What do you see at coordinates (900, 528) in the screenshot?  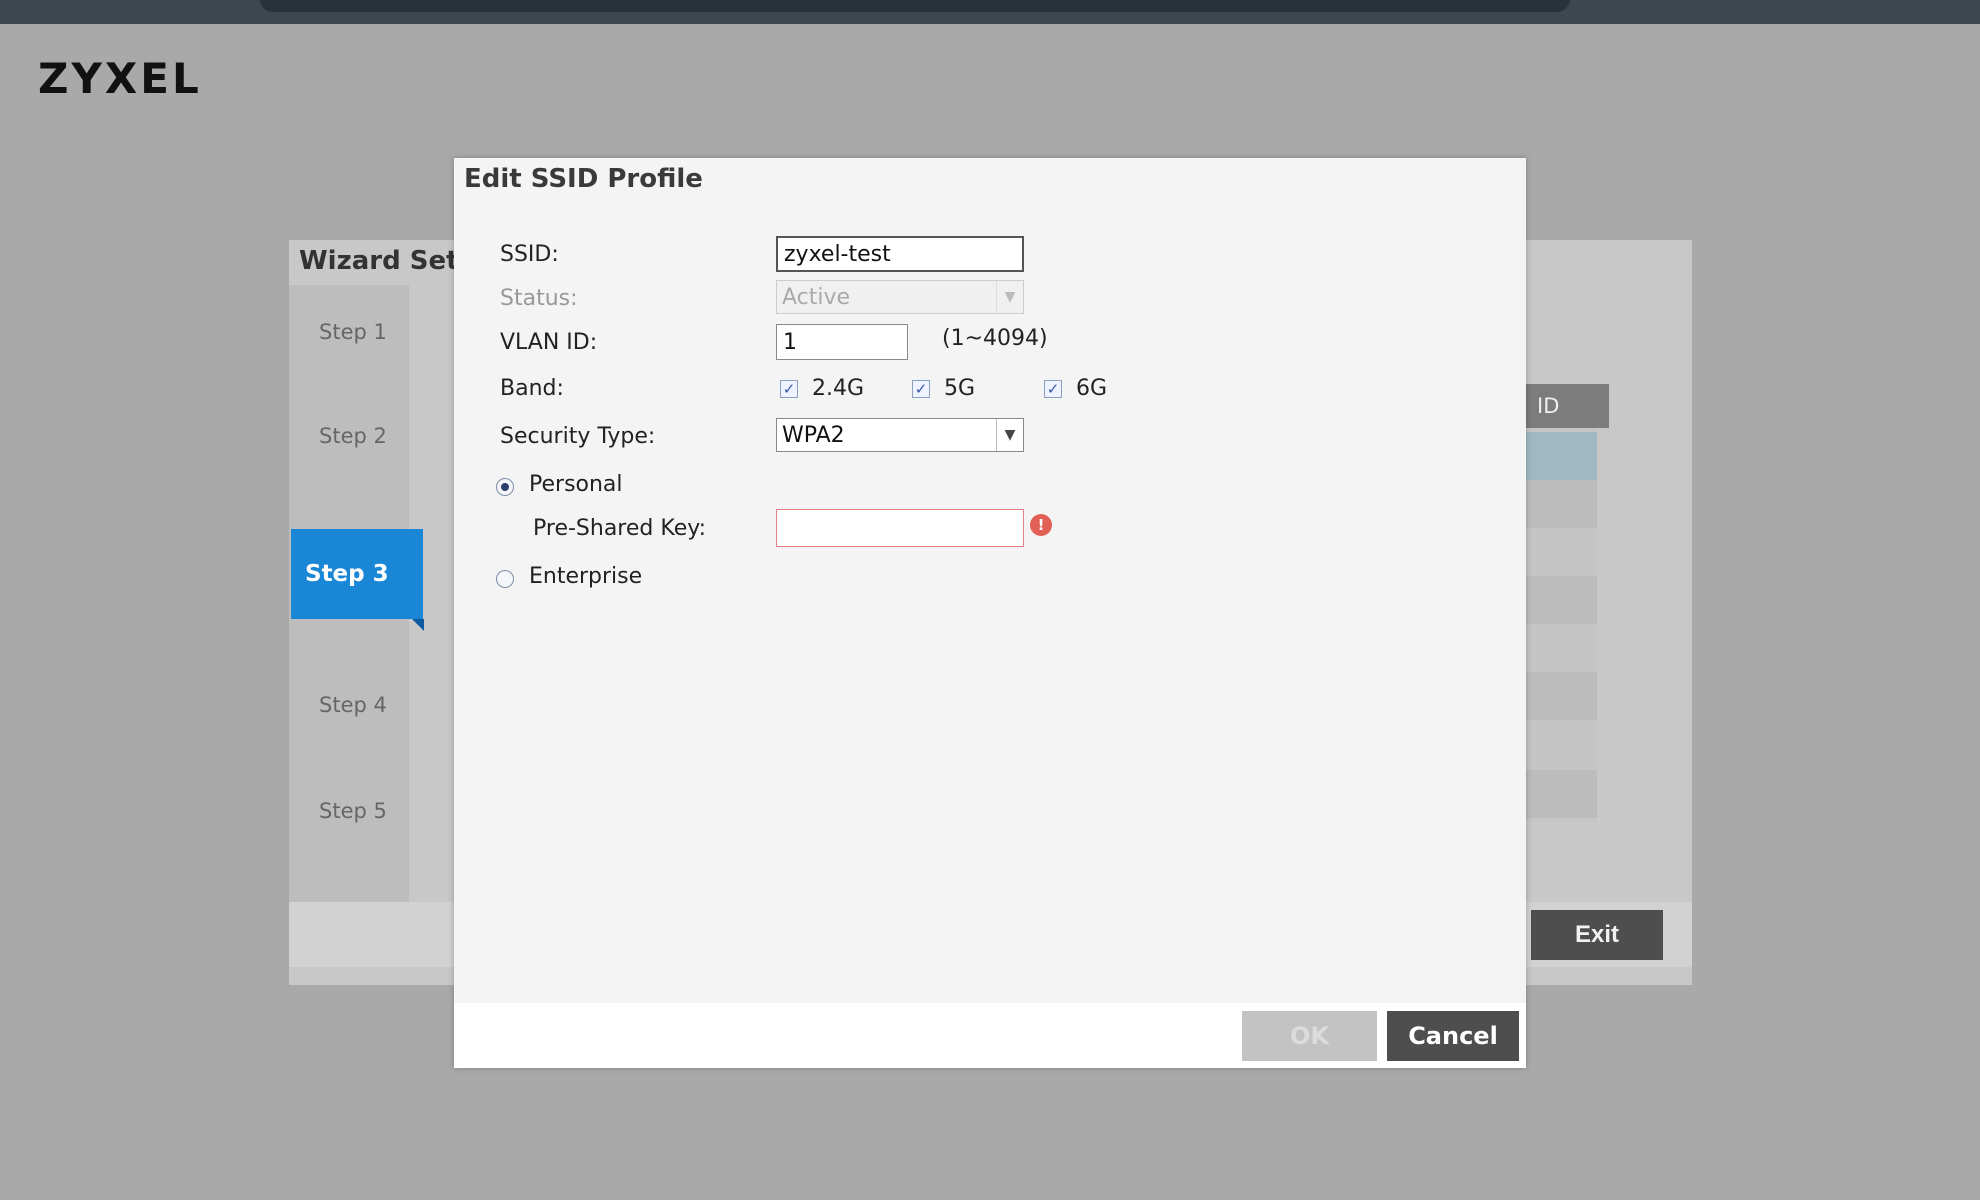 I see `pre-shared-key-input` at bounding box center [900, 528].